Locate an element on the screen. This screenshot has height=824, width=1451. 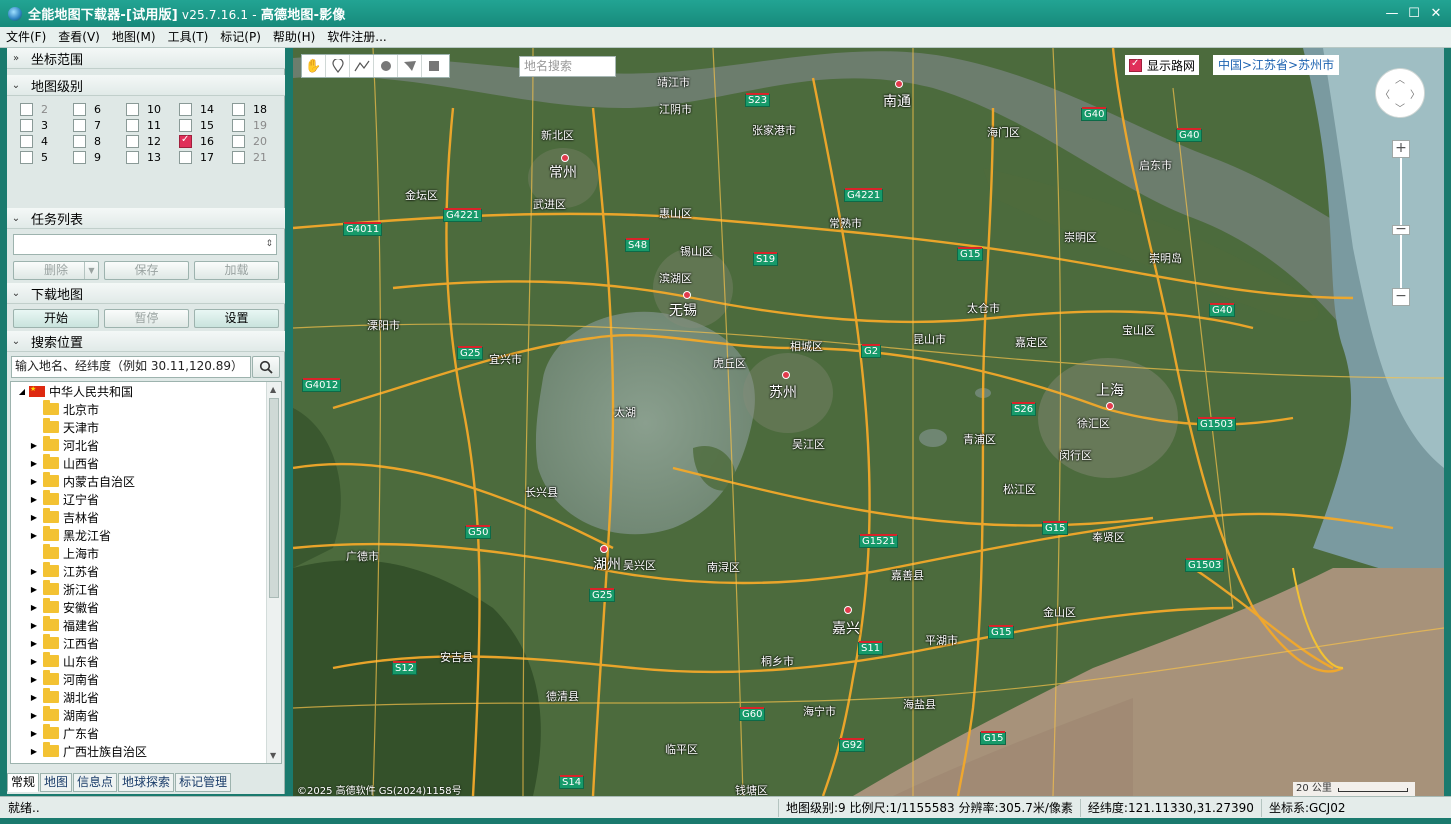
tree-item: ▶ 山西省 is located at coordinates (65, 463).